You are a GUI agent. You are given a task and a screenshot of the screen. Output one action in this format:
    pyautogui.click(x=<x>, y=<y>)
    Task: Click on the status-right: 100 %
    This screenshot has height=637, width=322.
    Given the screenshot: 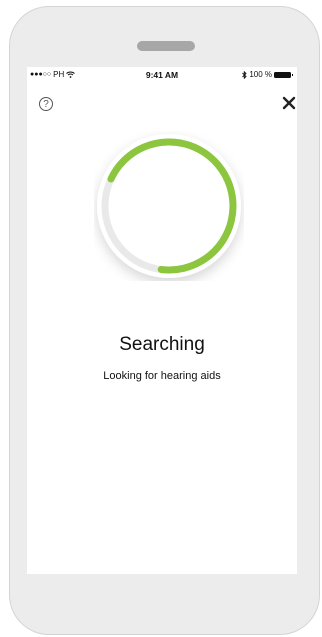 What is the action you would take?
    pyautogui.click(x=267, y=74)
    